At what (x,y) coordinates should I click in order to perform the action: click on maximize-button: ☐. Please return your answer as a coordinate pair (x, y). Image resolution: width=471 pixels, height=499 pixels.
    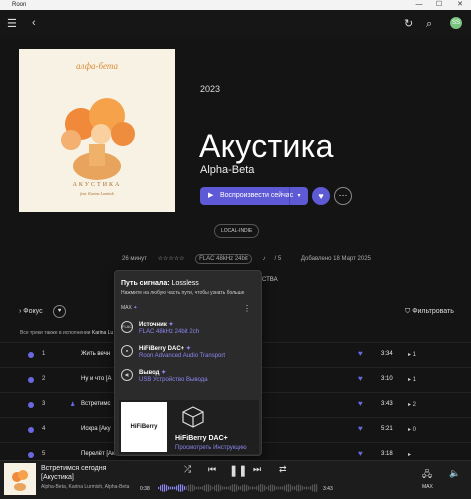
    Looking at the image, I should click on (439, 5).